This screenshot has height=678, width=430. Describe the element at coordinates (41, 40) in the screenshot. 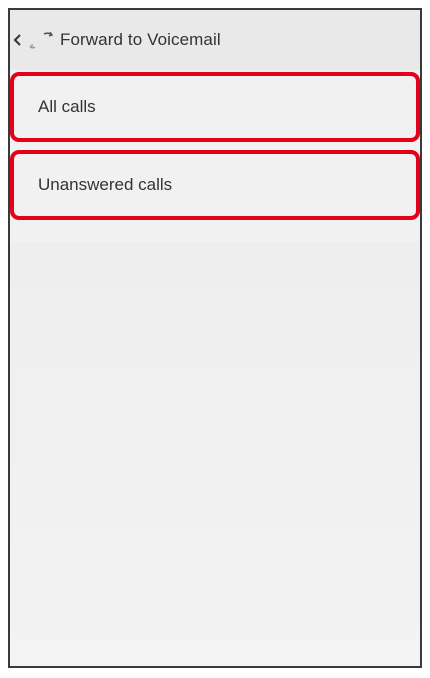

I see `phone-forward-icon` at that location.